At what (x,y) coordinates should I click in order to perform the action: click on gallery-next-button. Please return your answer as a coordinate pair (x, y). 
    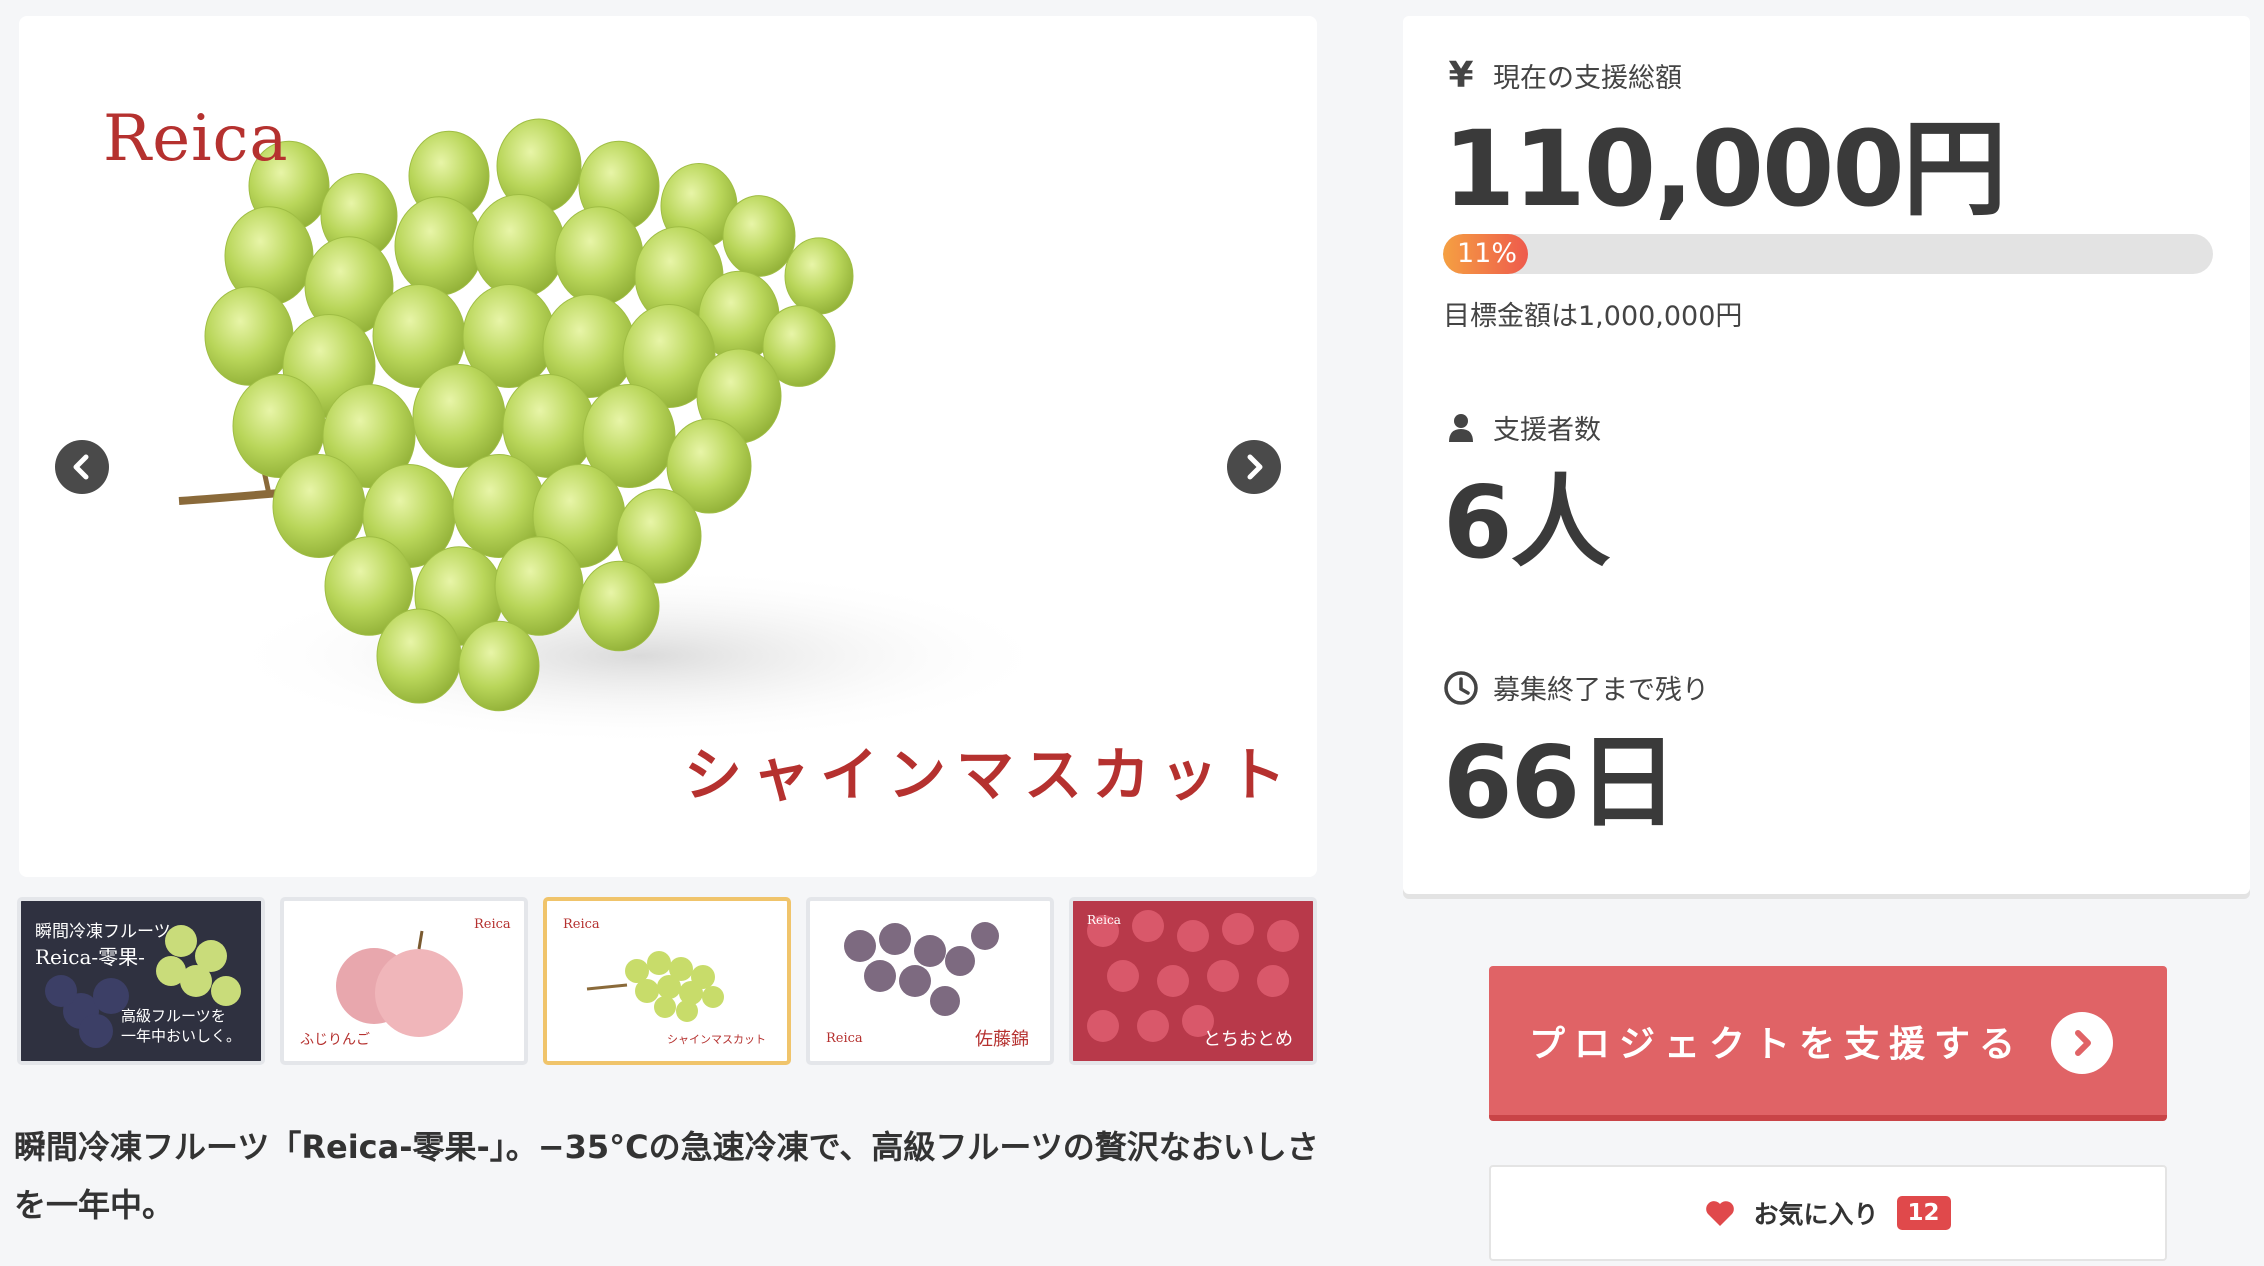
    Looking at the image, I should click on (1254, 467).